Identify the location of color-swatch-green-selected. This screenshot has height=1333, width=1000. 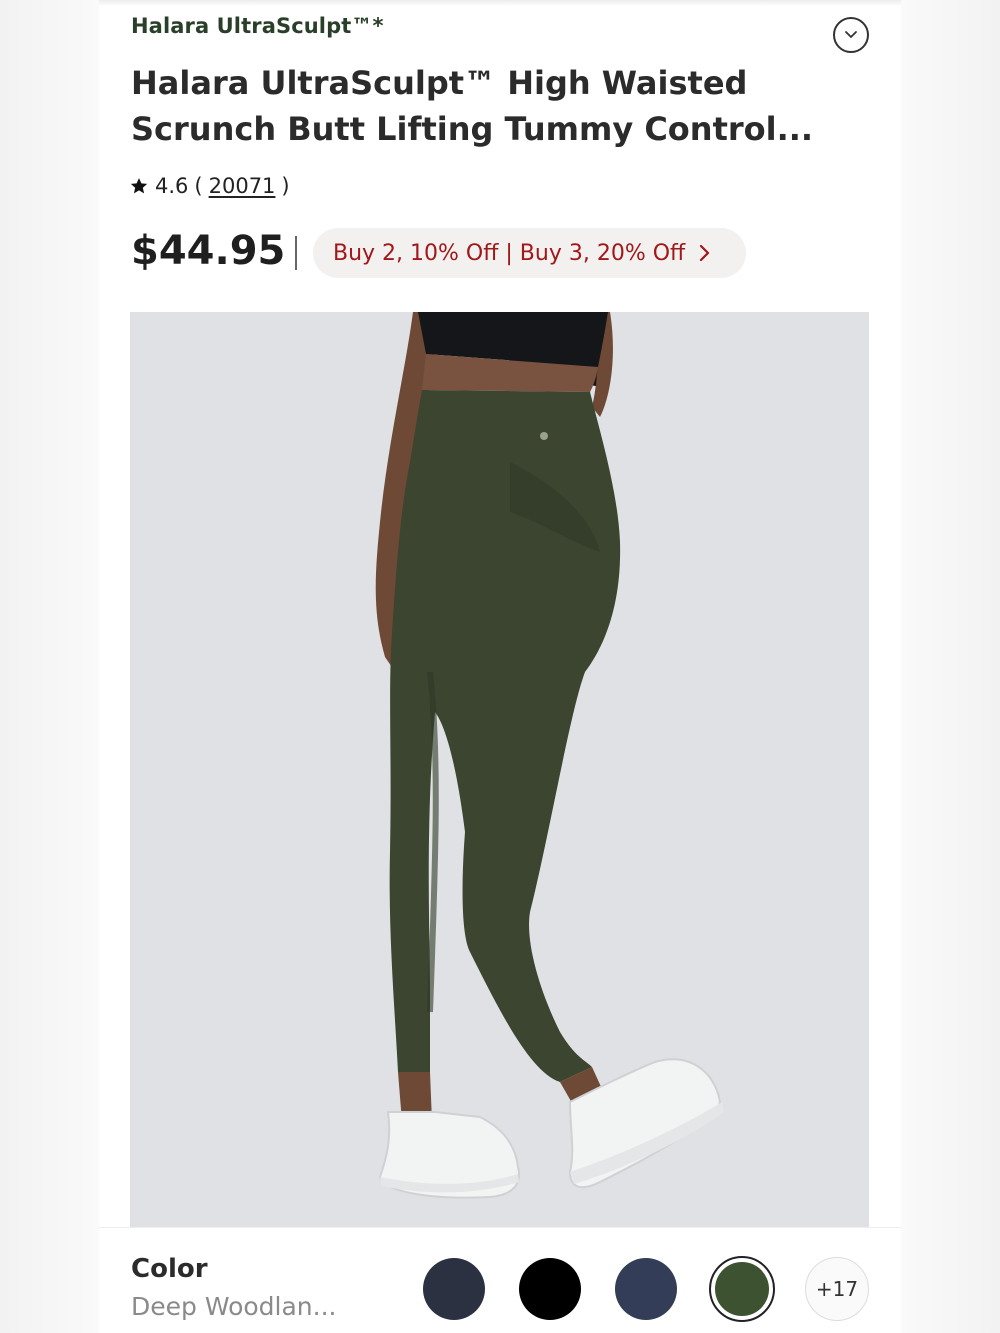
(742, 1289).